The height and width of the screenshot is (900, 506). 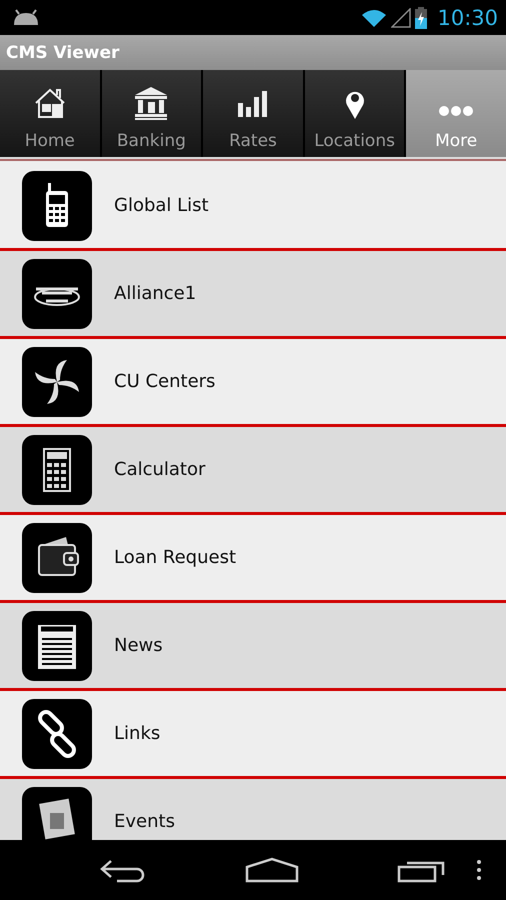 What do you see at coordinates (26, 17) in the screenshot?
I see `android-icon` at bounding box center [26, 17].